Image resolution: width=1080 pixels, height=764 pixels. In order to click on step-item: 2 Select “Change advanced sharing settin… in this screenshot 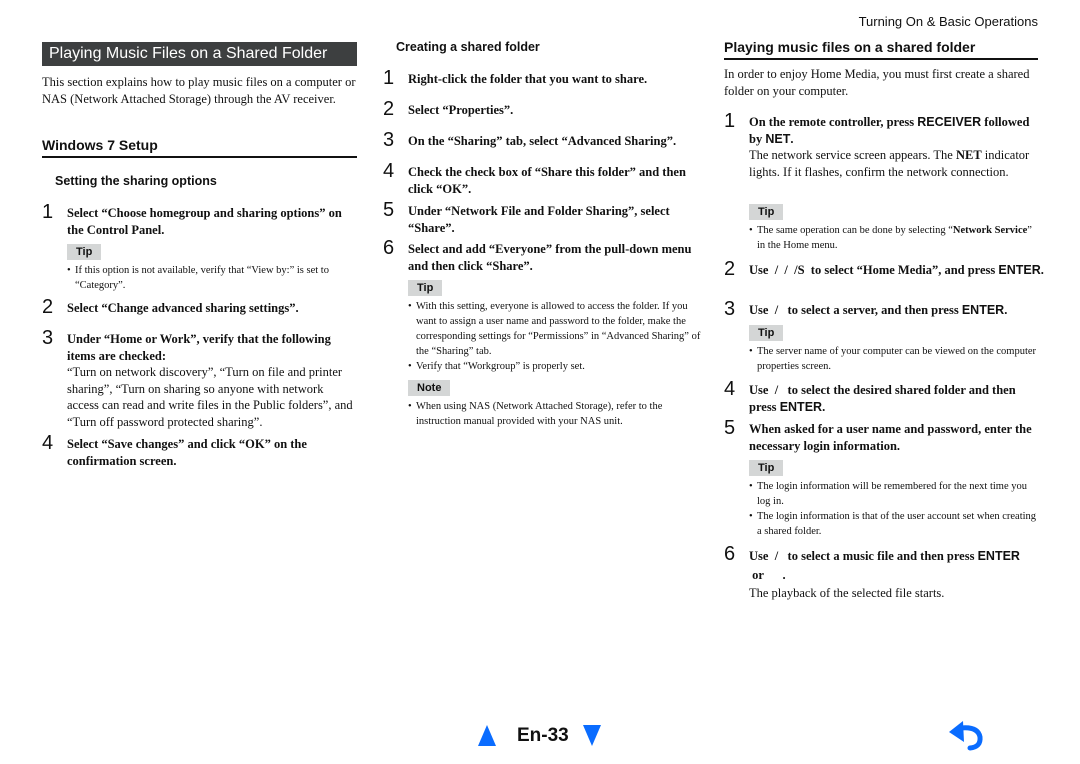, I will do `click(199, 307)`.